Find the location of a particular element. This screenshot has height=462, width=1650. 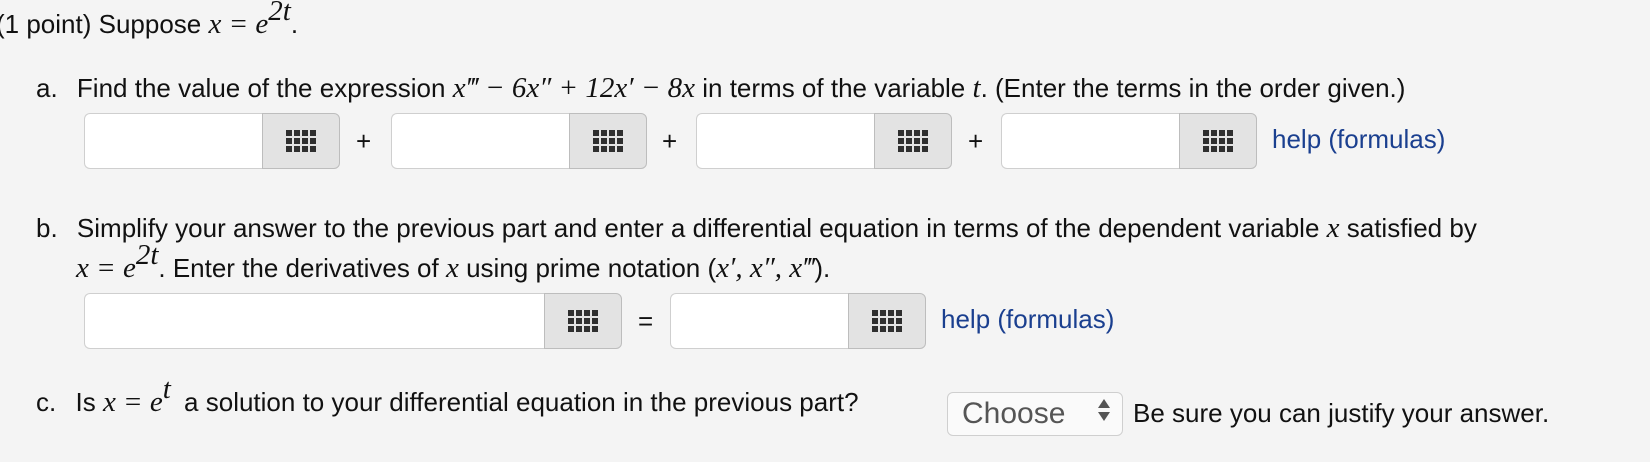

part-b-right-input is located at coordinates (759, 321).